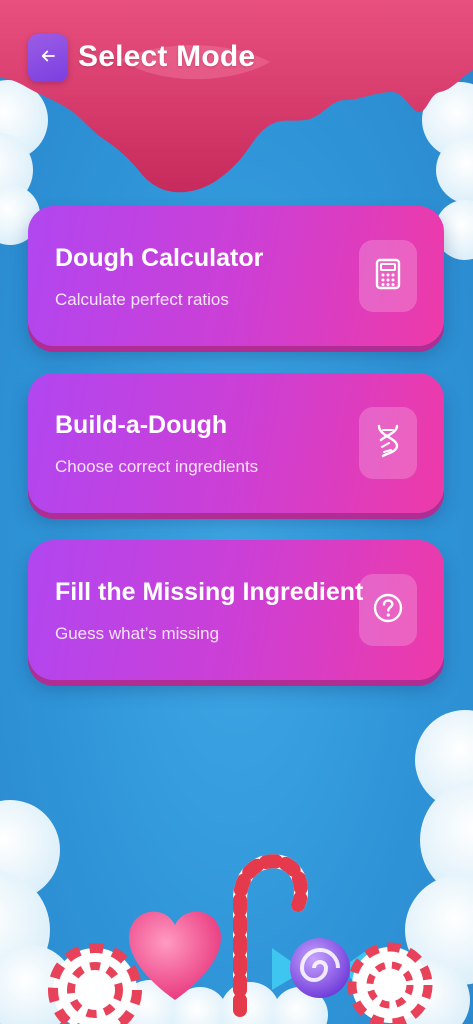 This screenshot has height=1024, width=473. What do you see at coordinates (157, 466) in the screenshot?
I see `mode-subtitle: Choose correct ingredients` at bounding box center [157, 466].